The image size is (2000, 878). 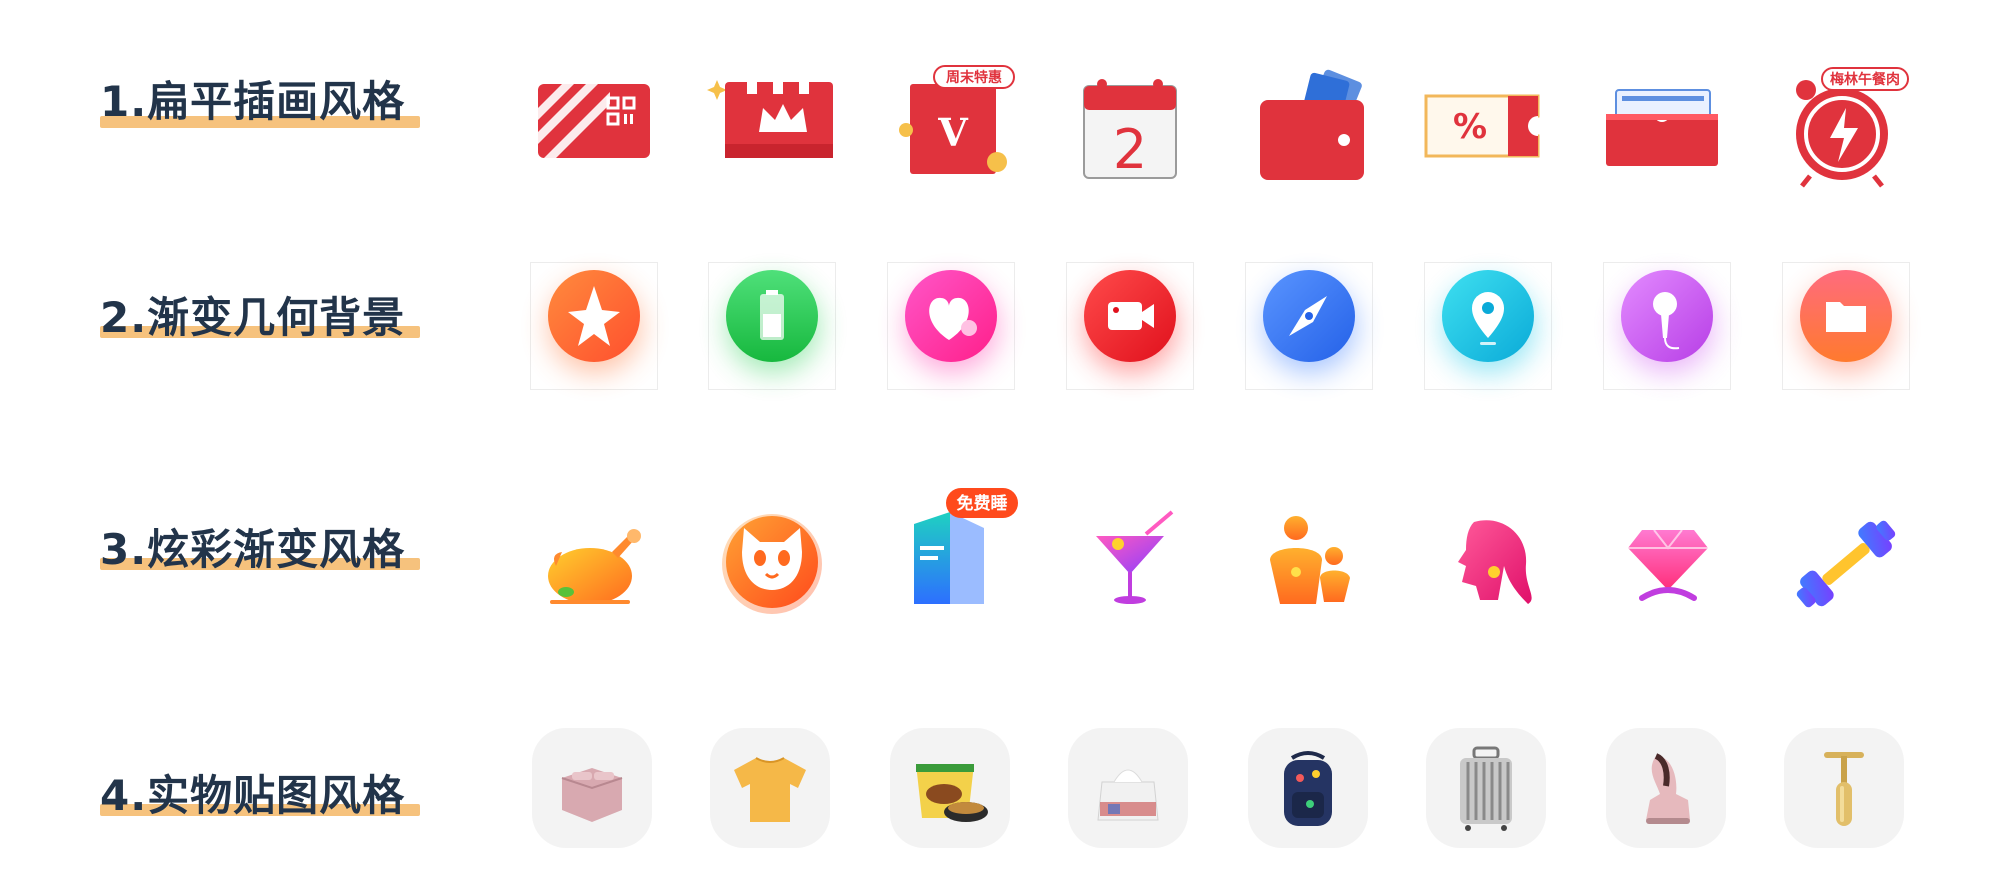 What do you see at coordinates (1488, 564) in the screenshot?
I see `woman-profile-icon` at bounding box center [1488, 564].